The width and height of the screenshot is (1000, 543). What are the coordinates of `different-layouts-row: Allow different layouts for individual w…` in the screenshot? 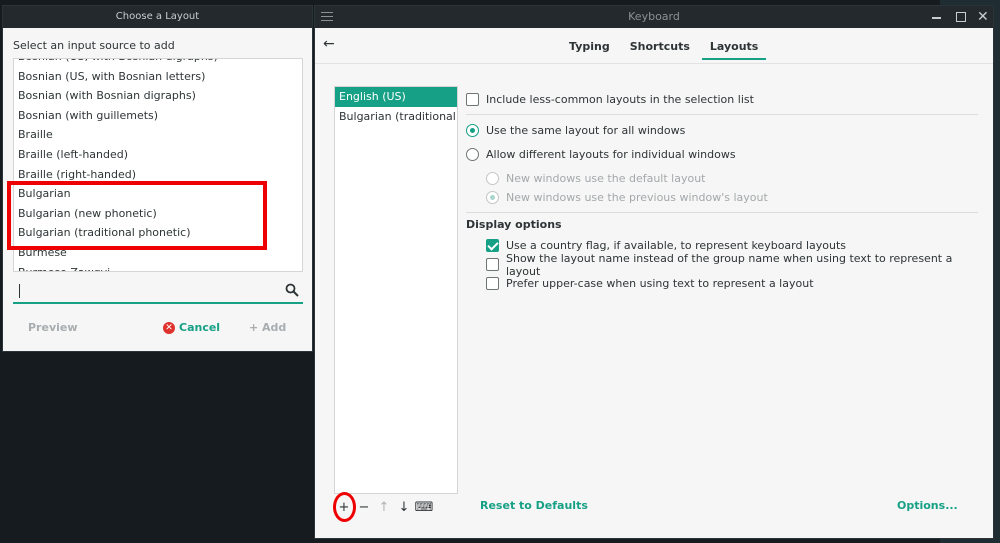 It's located at (722, 154).